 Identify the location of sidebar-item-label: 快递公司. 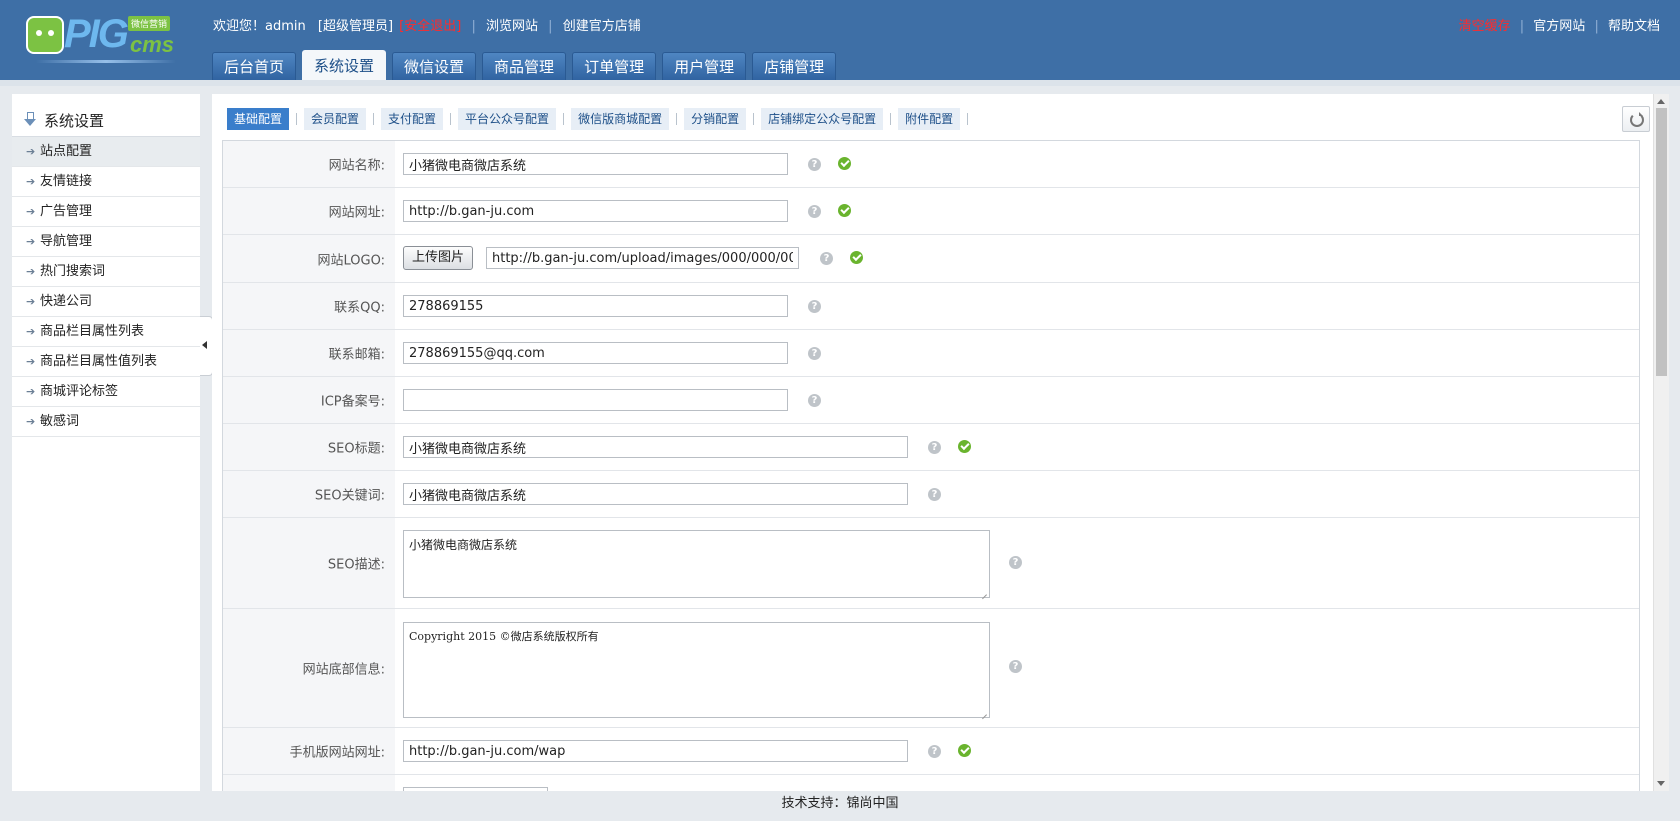
(66, 301).